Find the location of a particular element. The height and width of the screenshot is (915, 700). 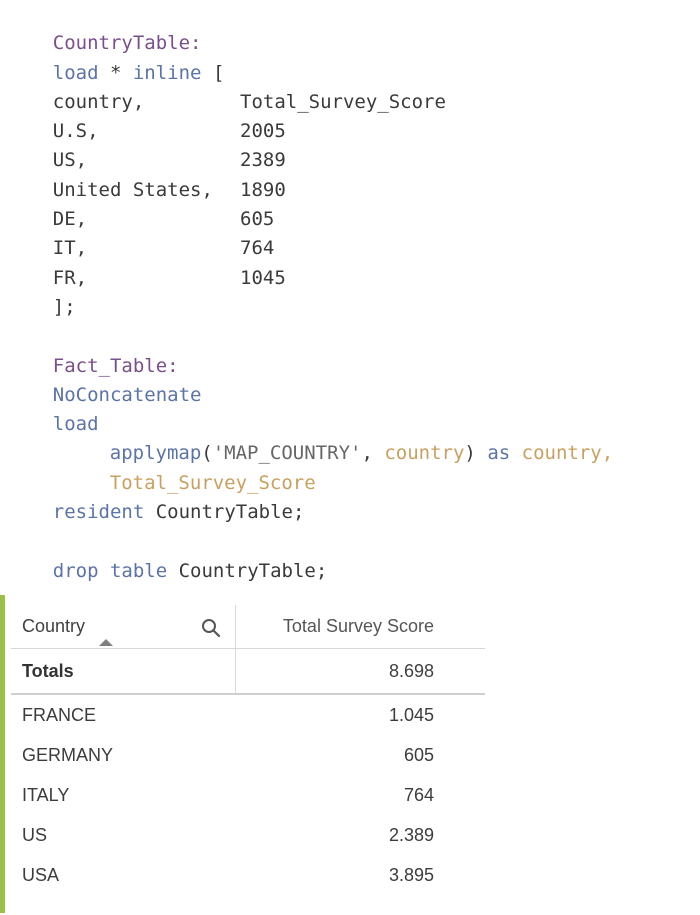

country-cell: FRANCE is located at coordinates (123, 715).